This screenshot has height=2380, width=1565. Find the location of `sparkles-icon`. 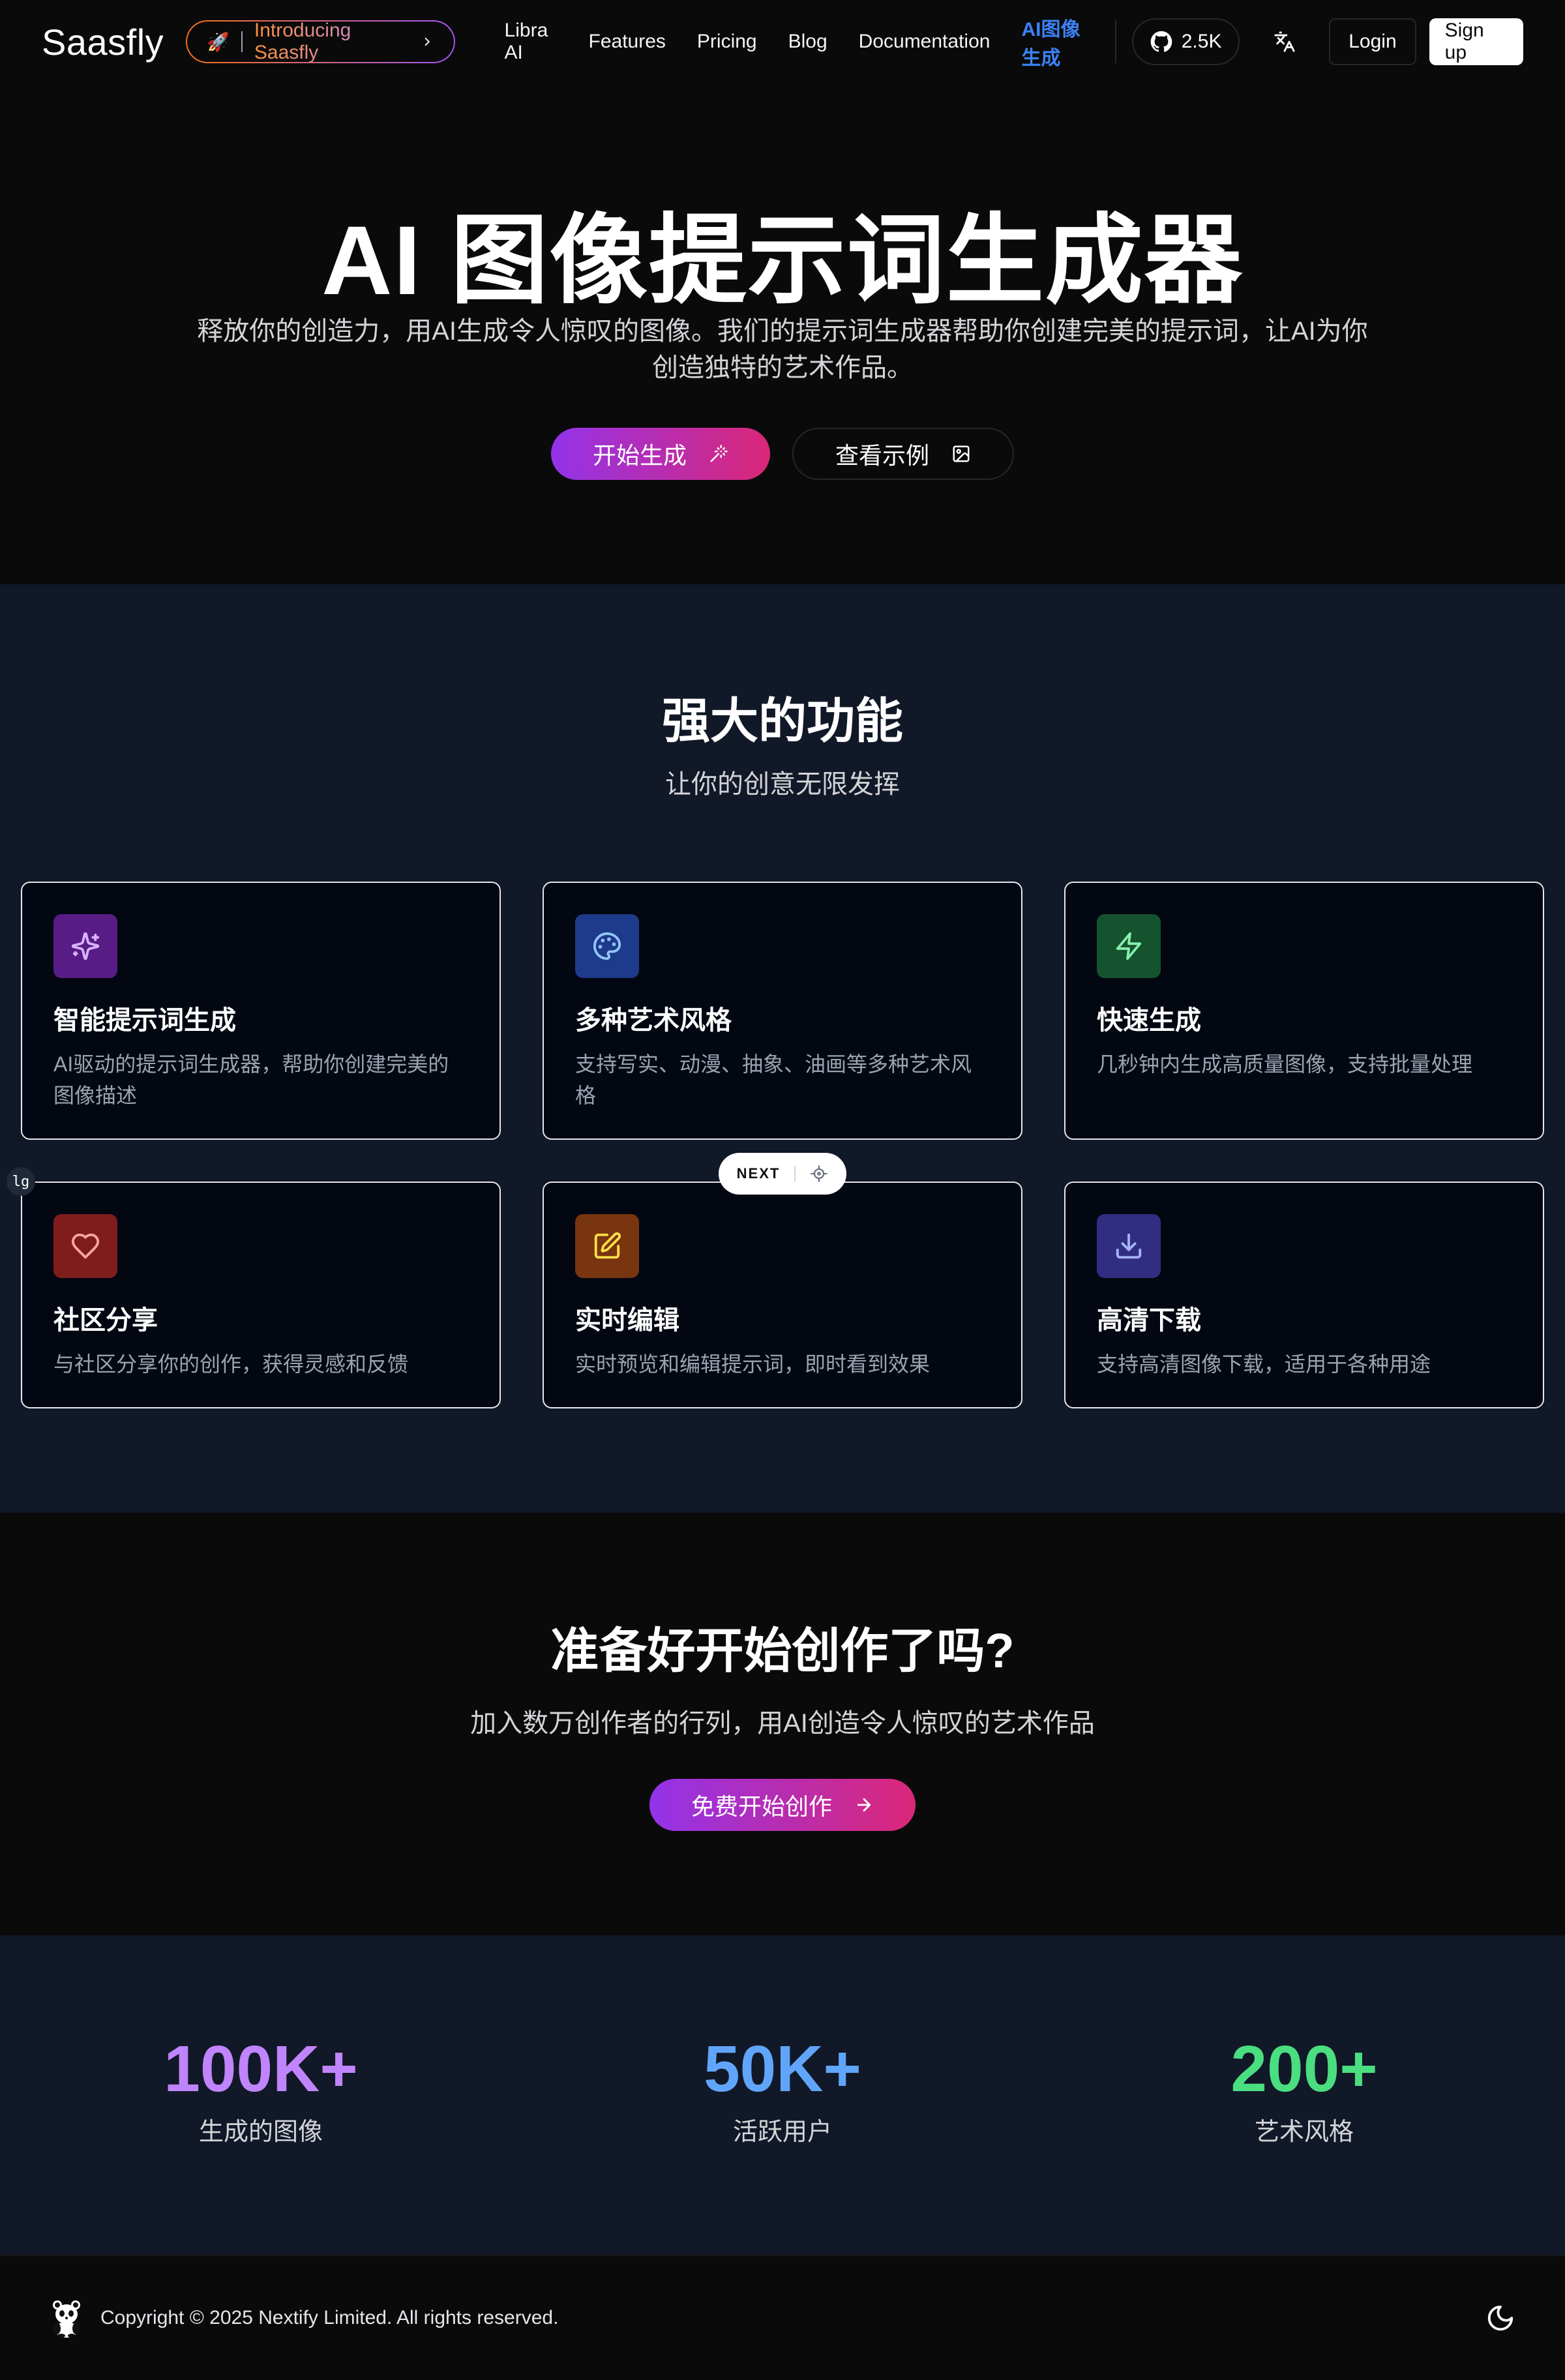

sparkles-icon is located at coordinates (85, 946).